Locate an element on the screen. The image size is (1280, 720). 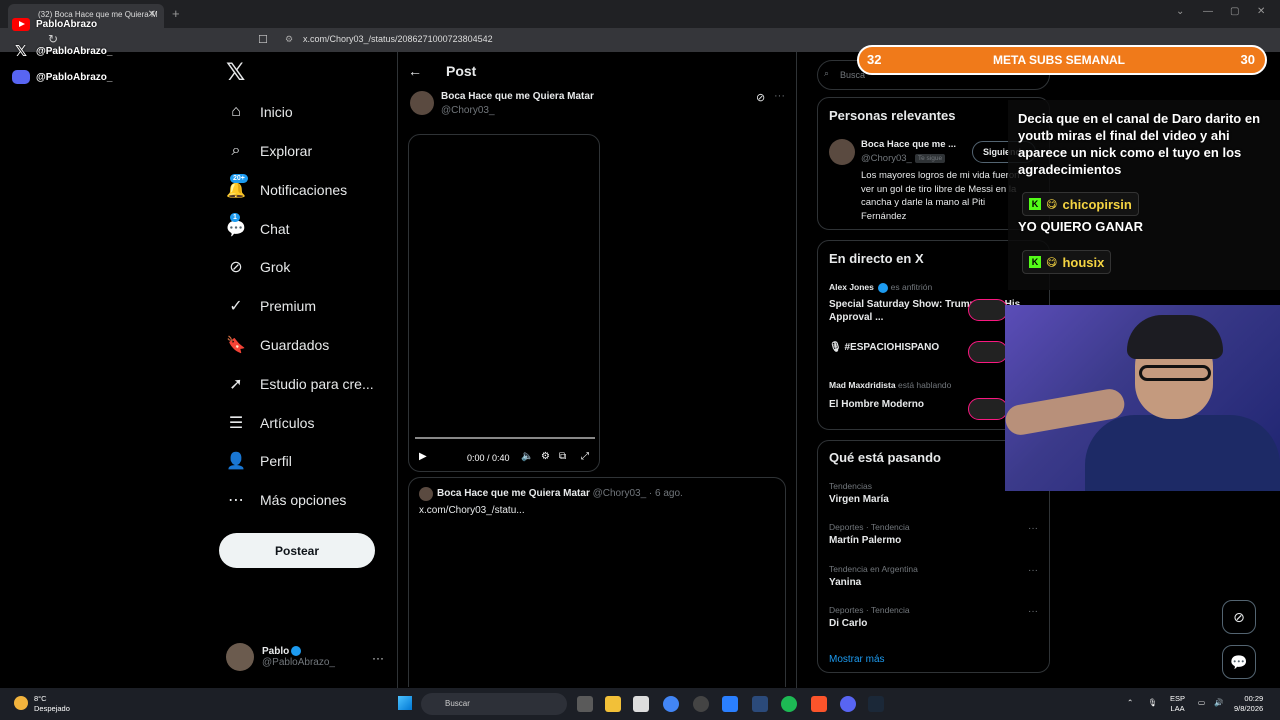
microphone-icon: 🎙 is located at coordinates (1153, 703).